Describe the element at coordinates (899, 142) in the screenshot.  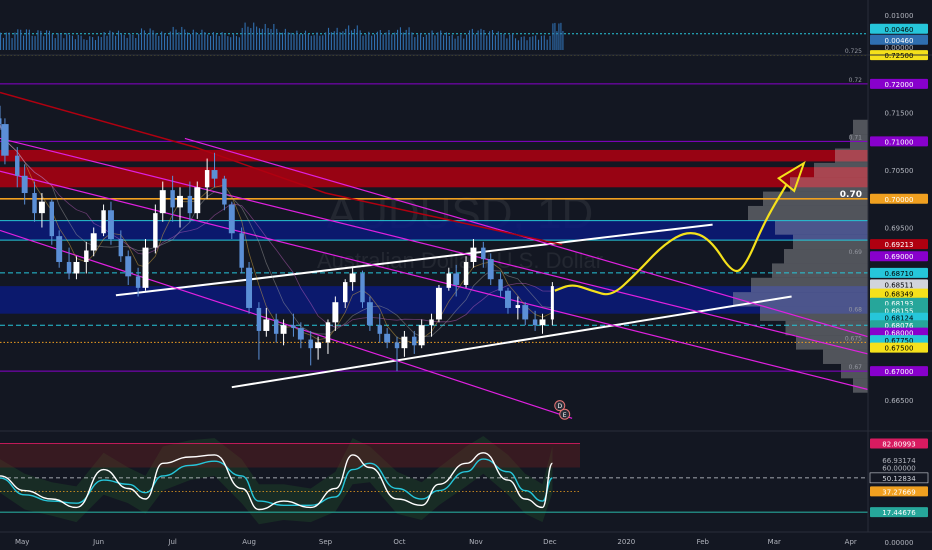
I see `price-tag-label: 0.71000` at that location.